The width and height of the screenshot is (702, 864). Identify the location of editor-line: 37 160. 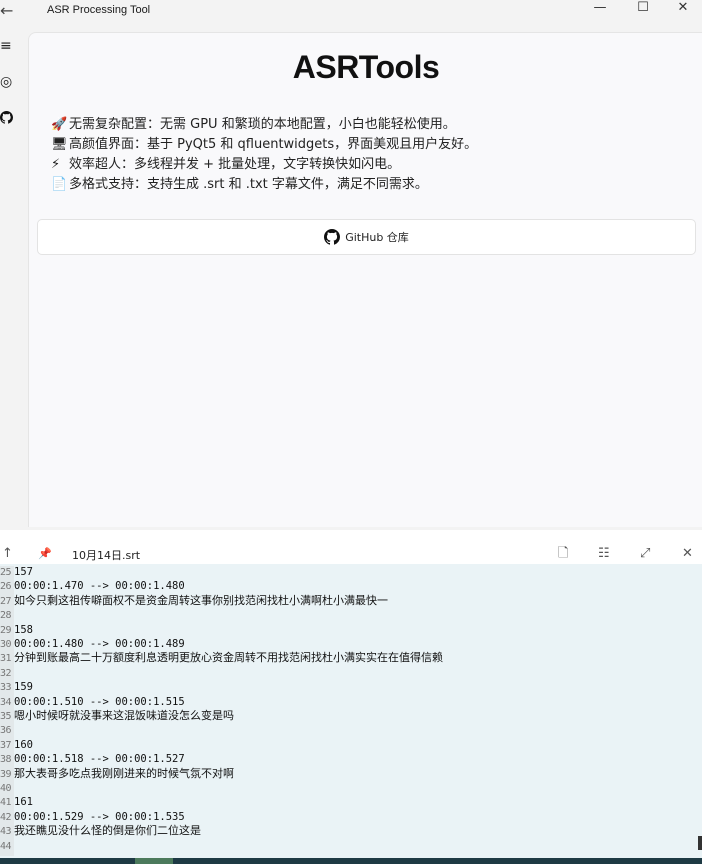
(350, 745).